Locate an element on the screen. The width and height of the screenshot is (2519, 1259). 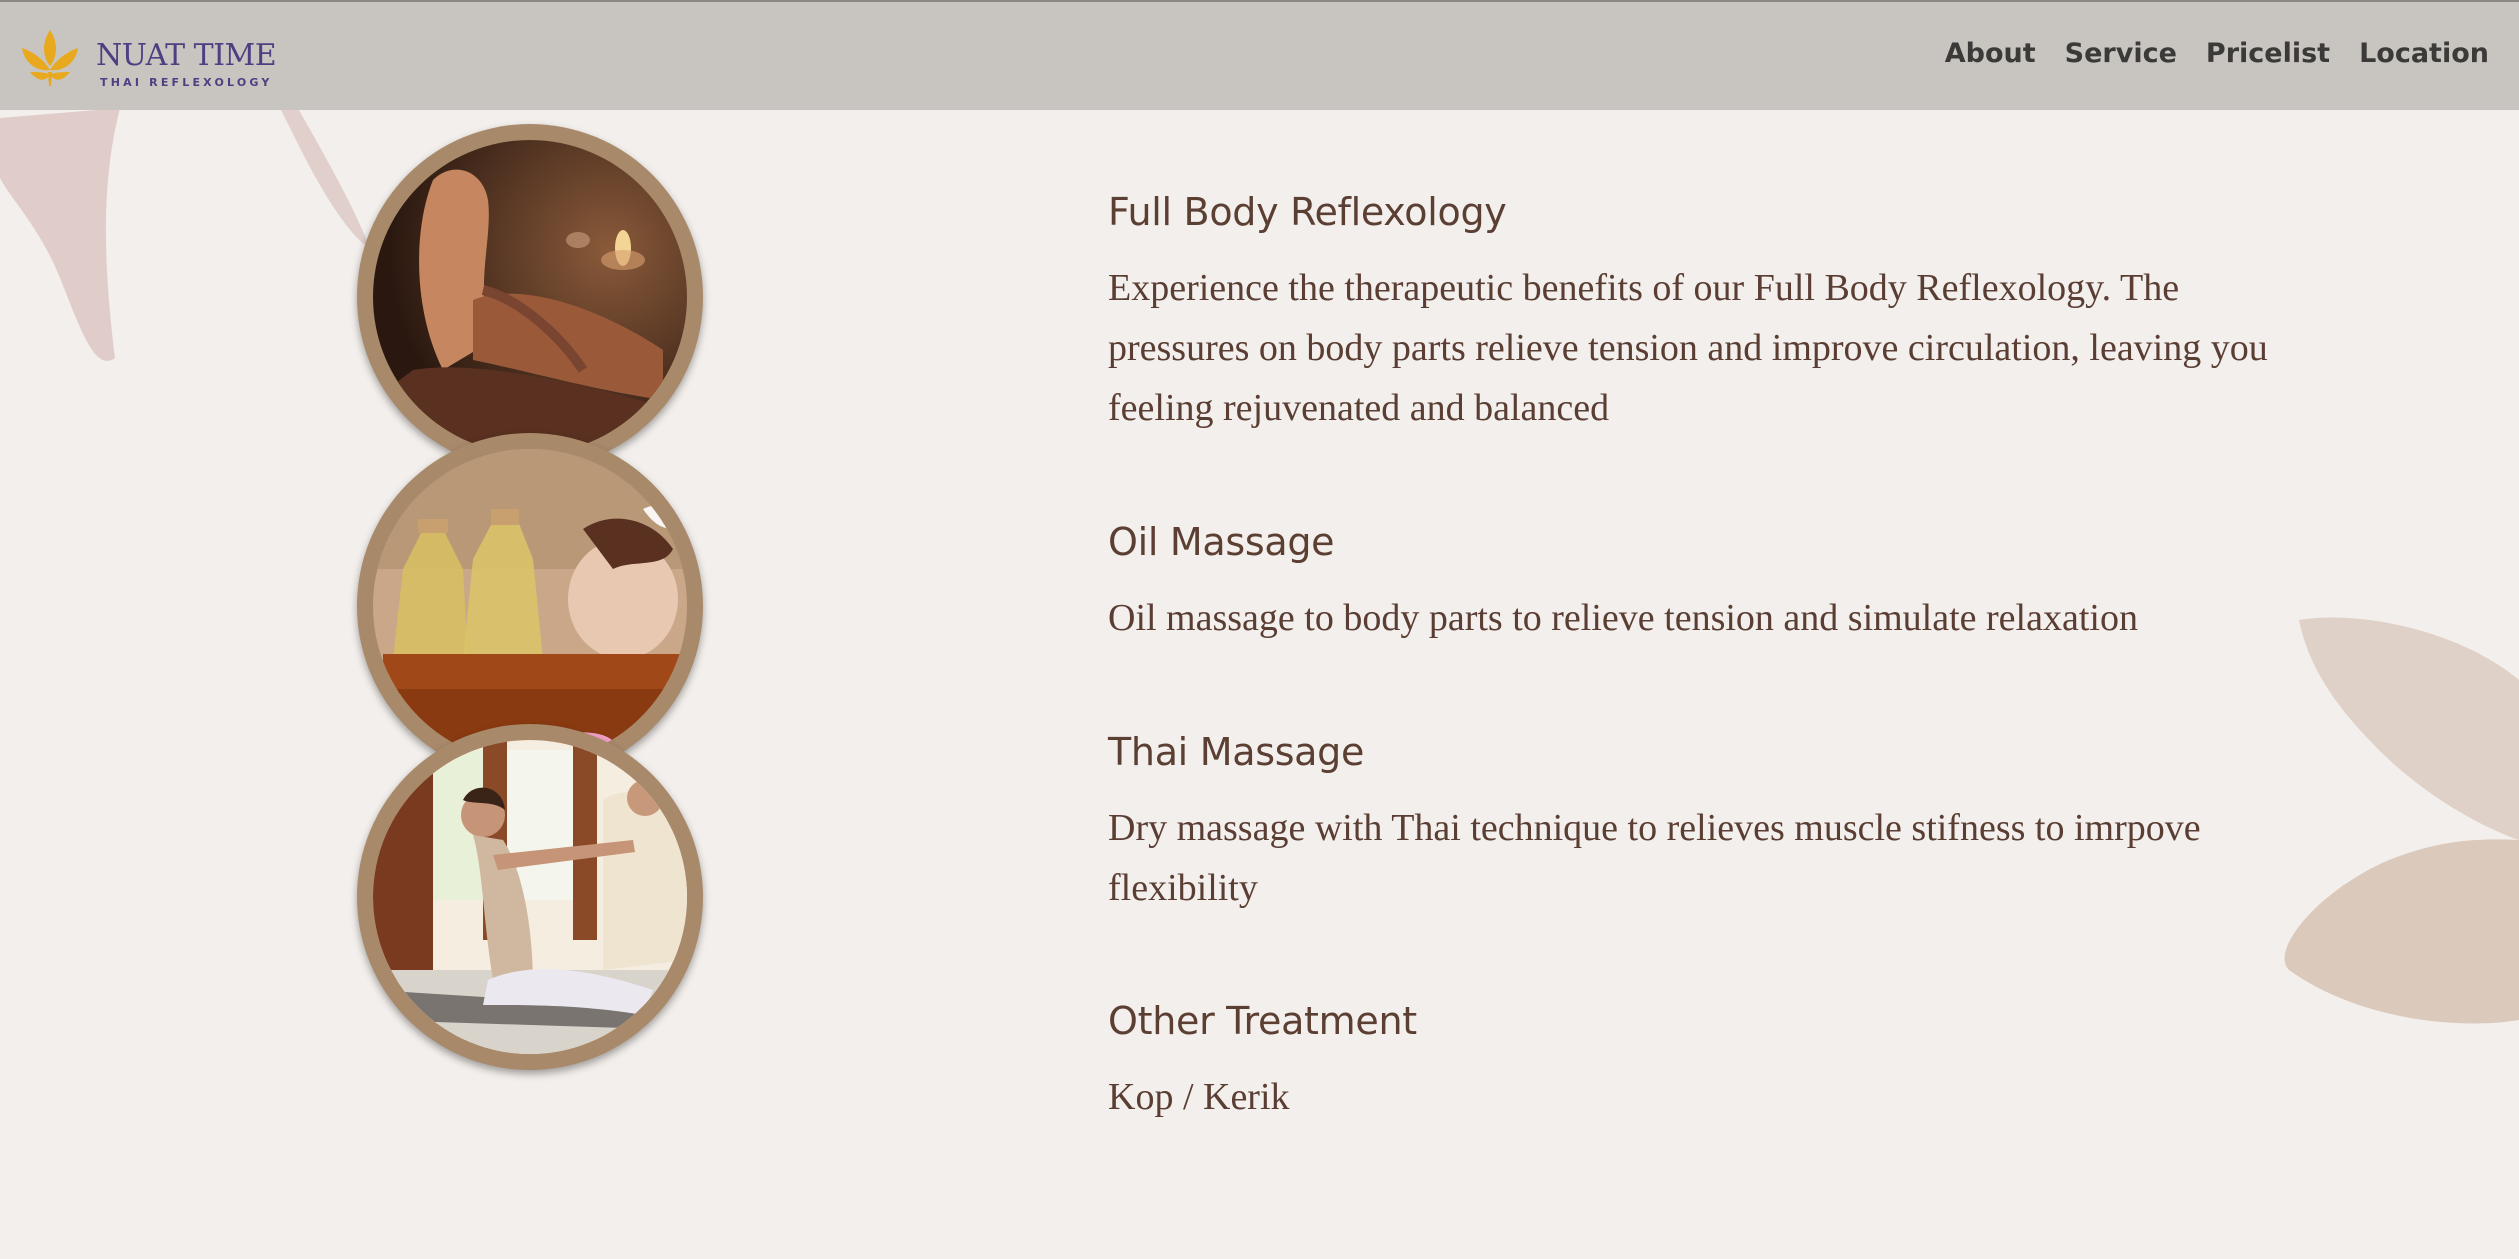
brand-tagline: THAI REFLEXOLOGY is located at coordinates (186, 82).